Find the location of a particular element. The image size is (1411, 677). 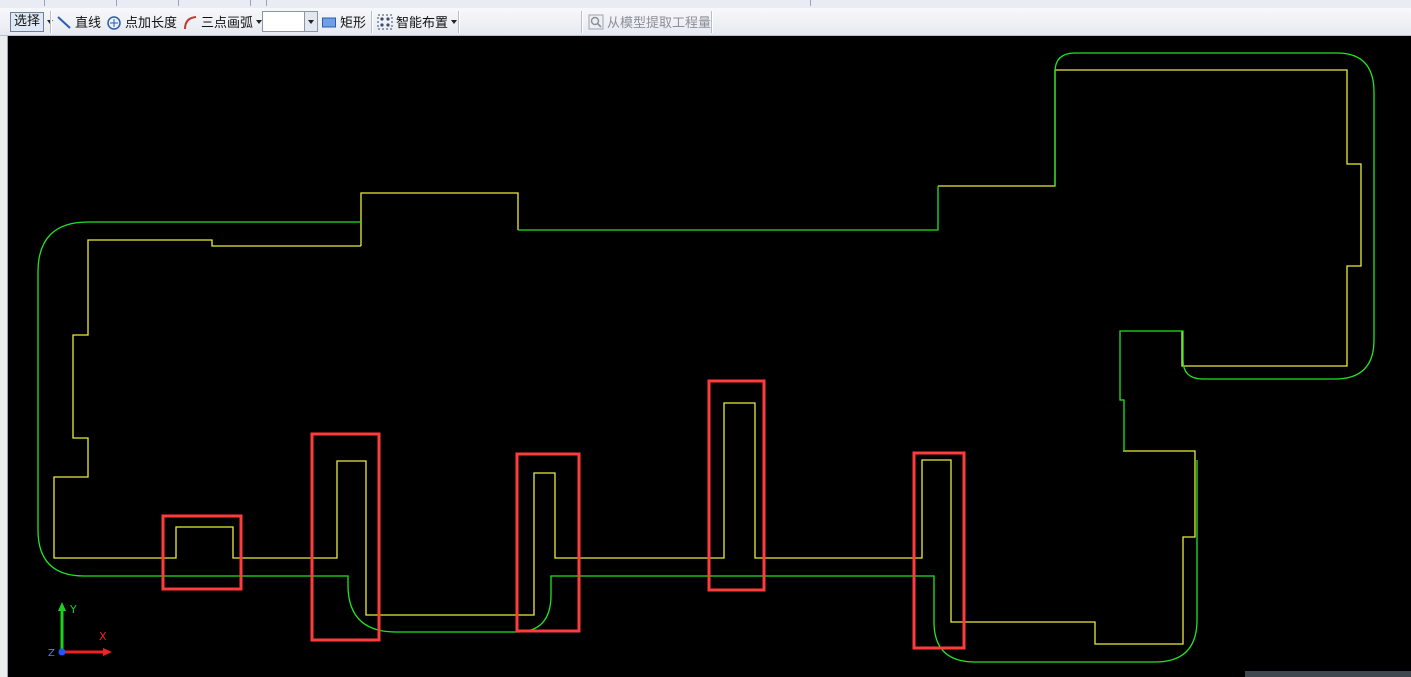

left-panel-edge is located at coordinates (4, 356).